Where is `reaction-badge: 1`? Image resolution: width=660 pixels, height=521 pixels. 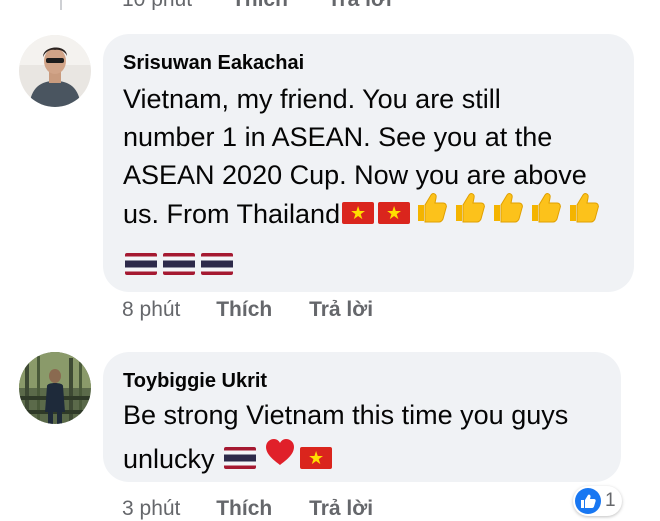
reaction-badge: 1 is located at coordinates (597, 501).